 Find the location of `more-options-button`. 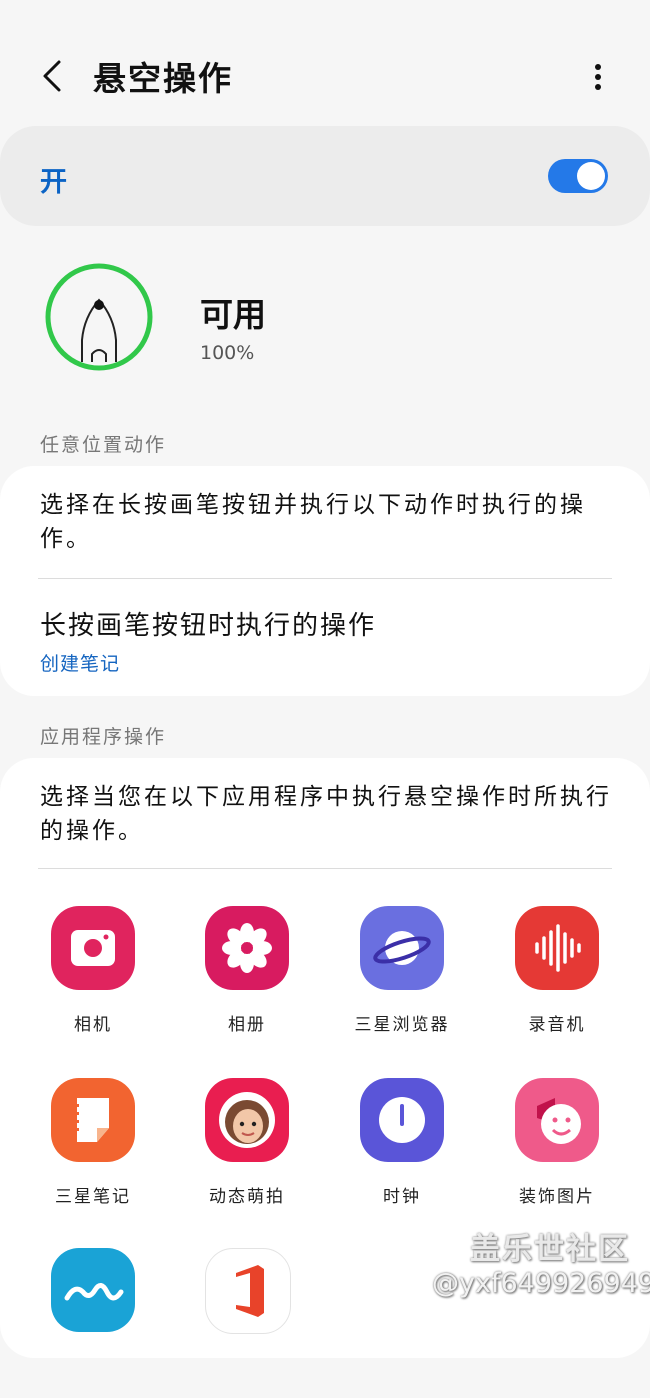

more-options-button is located at coordinates (598, 77).